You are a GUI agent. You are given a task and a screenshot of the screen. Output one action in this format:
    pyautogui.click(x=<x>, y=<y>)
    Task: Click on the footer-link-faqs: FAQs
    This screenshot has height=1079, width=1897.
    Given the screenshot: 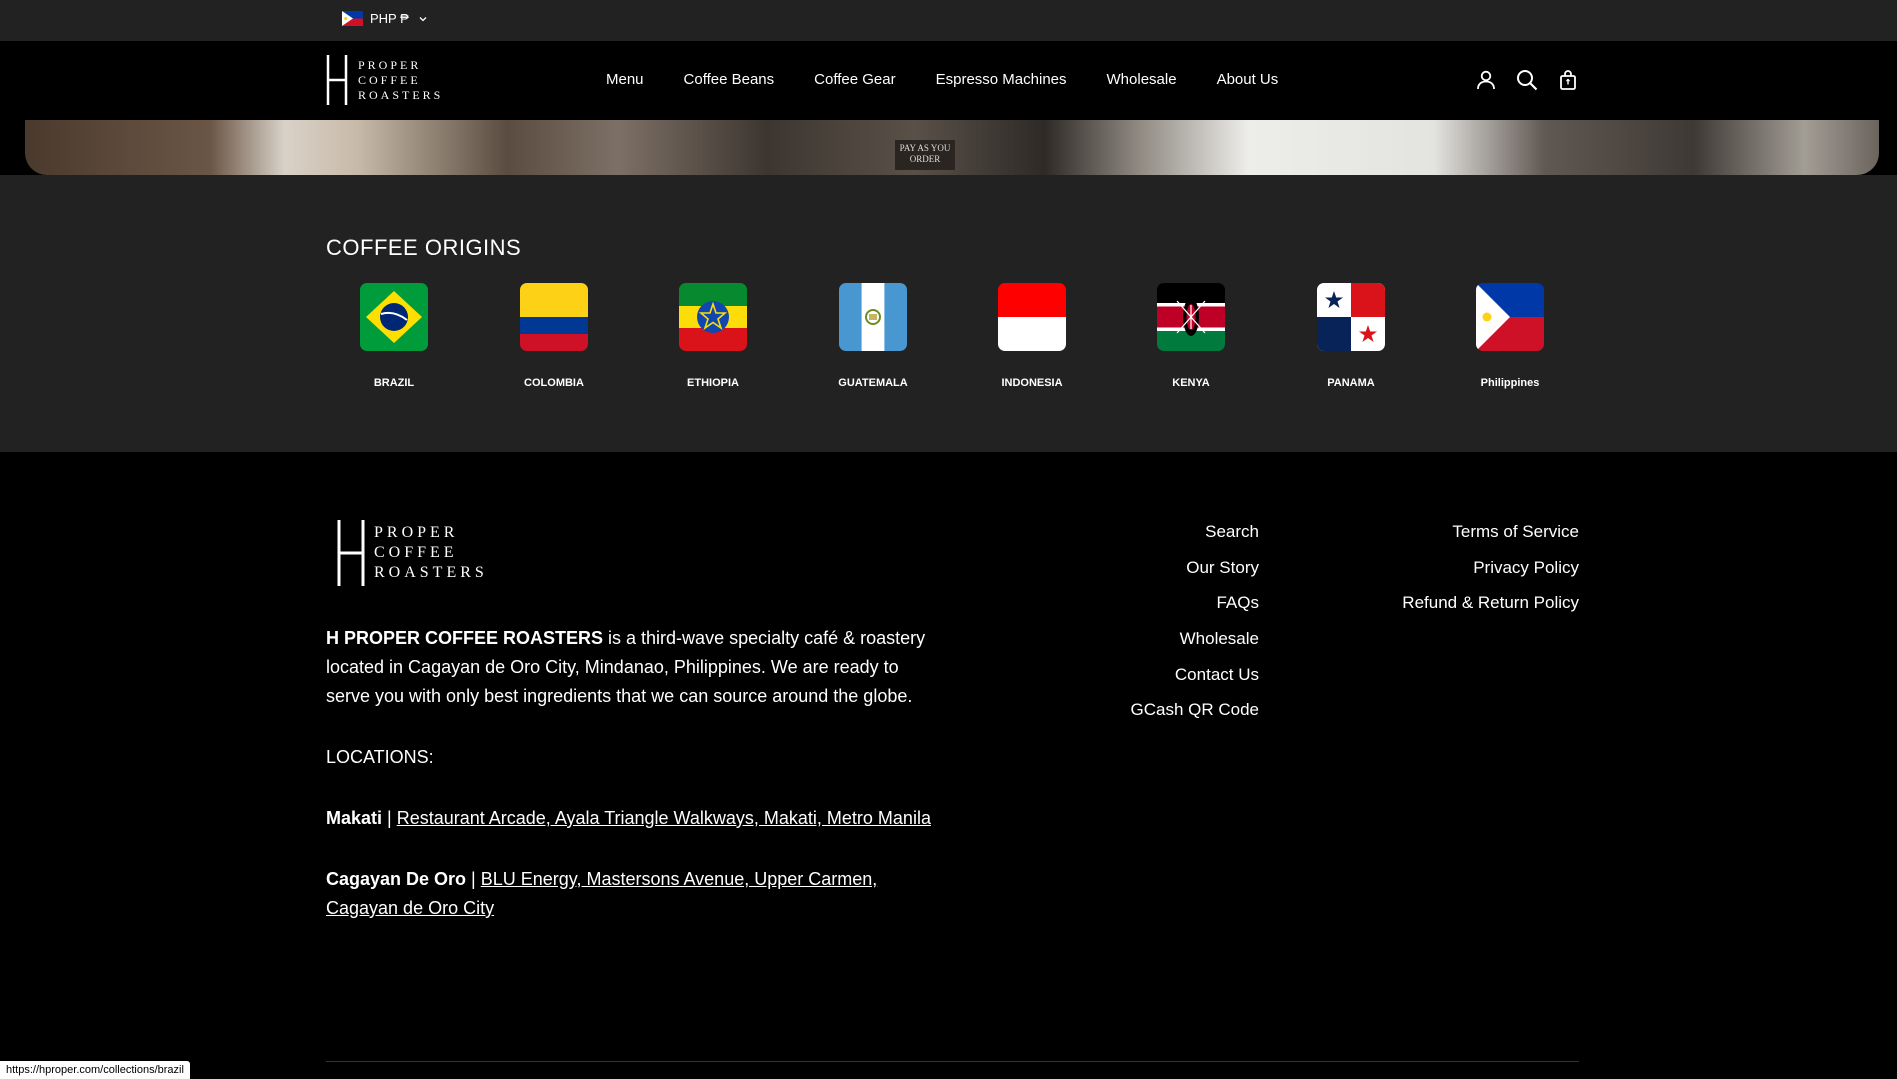 What is the action you would take?
    pyautogui.click(x=1195, y=603)
    